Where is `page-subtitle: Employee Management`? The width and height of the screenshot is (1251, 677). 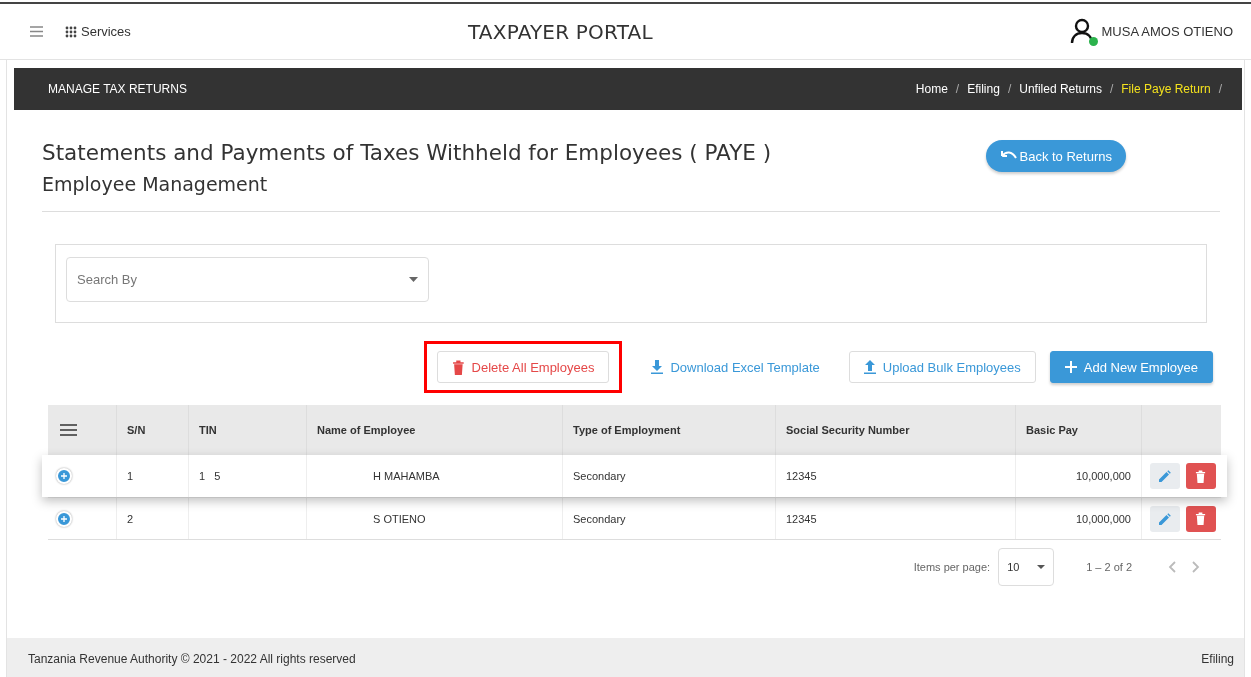 page-subtitle: Employee Management is located at coordinates (155, 184).